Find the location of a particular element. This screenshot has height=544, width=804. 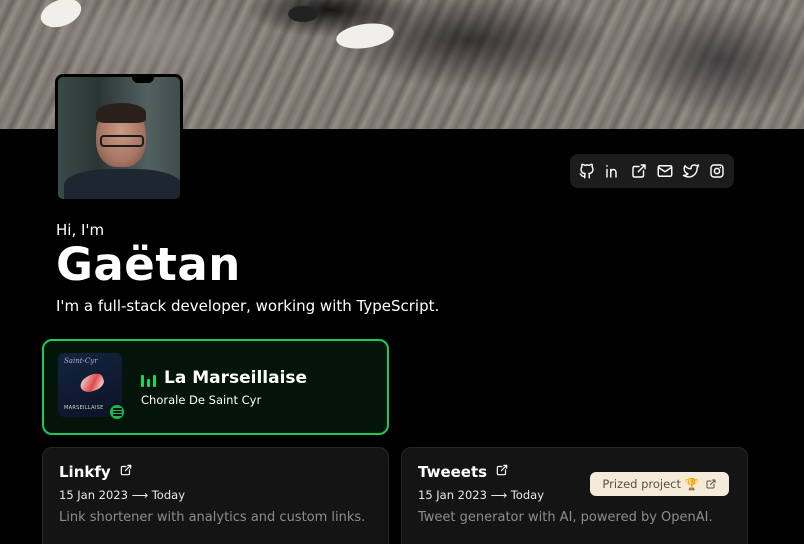

twitter-icon is located at coordinates (691, 171).